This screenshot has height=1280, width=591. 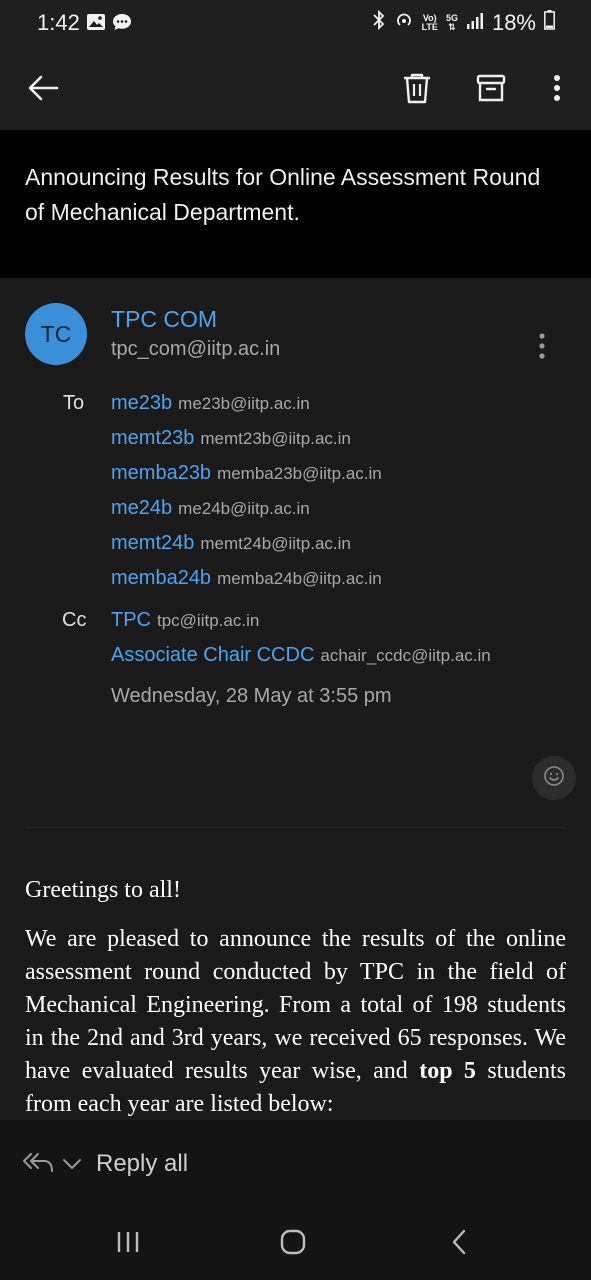 I want to click on recipient-to: memba23b memba23b@iitp.ac.in, so click(x=246, y=473).